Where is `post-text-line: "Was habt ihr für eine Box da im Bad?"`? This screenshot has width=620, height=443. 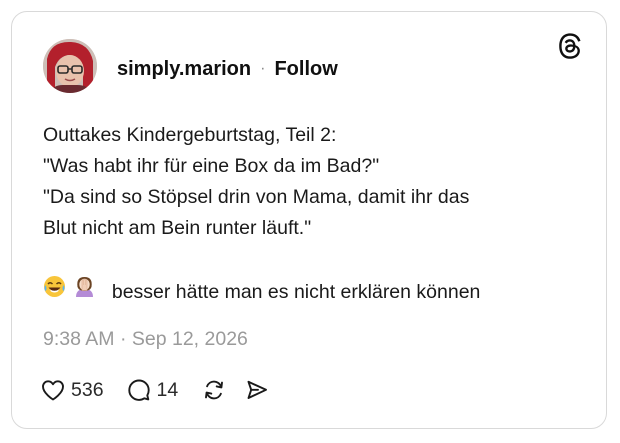
post-text-line: "Was habt ihr für eine Box da im Bad?" is located at coordinates (211, 166).